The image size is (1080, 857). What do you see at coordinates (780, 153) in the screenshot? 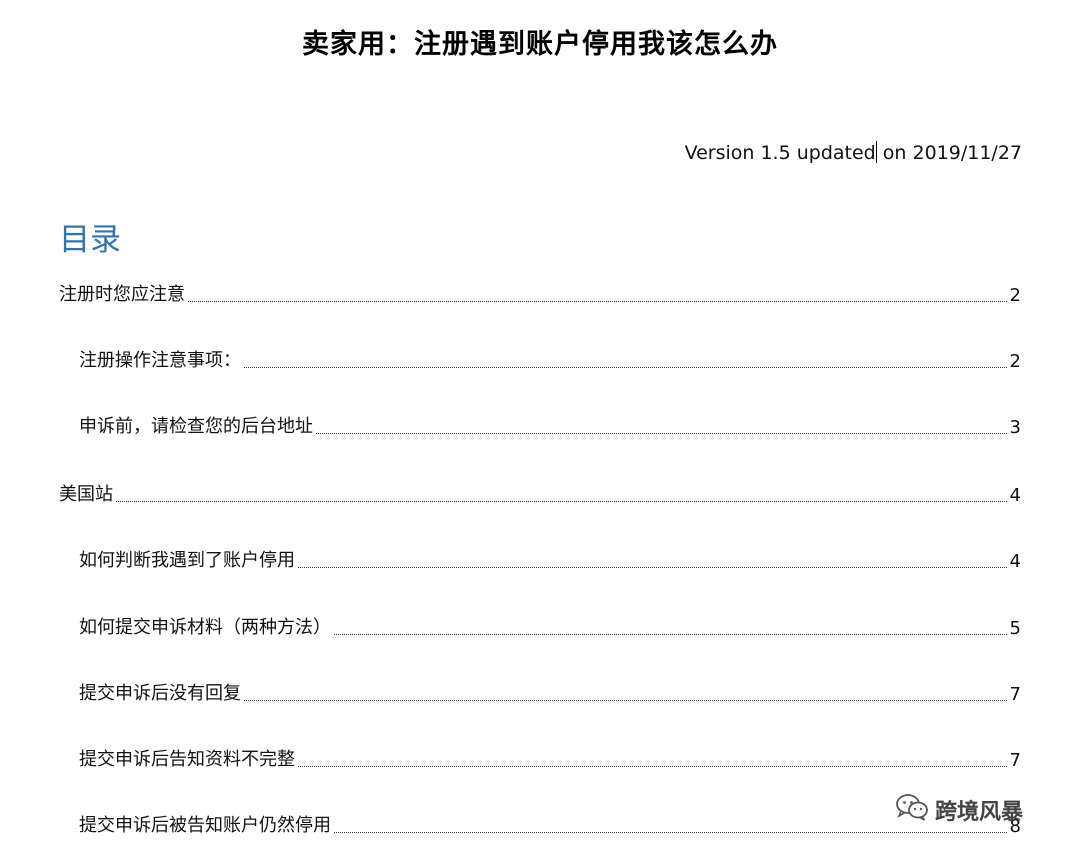
I see `version-text: Version 1.5 updated` at bounding box center [780, 153].